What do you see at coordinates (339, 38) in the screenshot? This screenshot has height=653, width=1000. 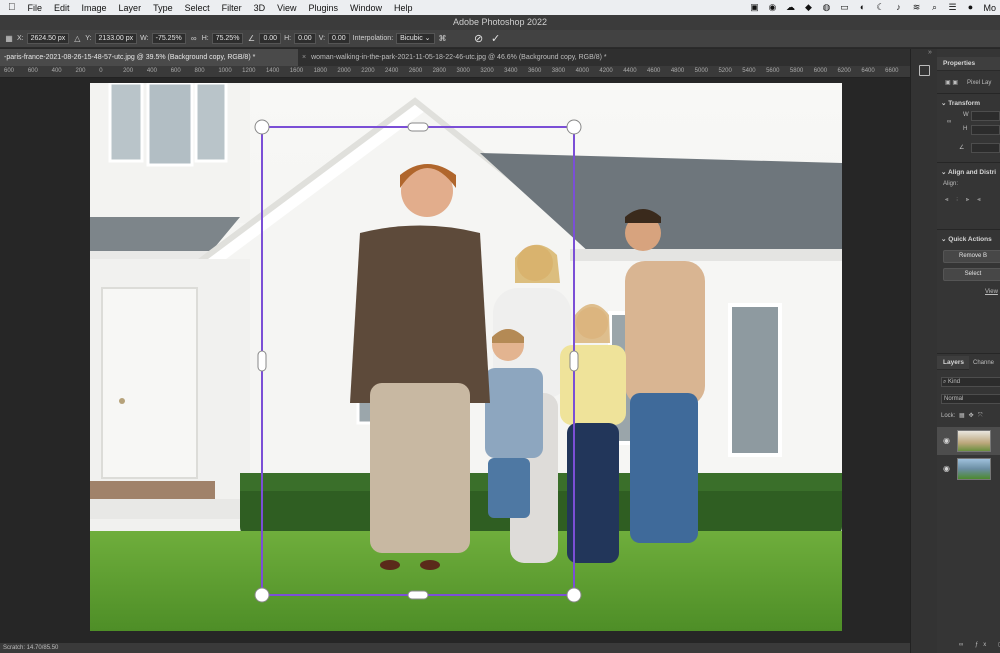 I see `vskew-input: 0.00` at bounding box center [339, 38].